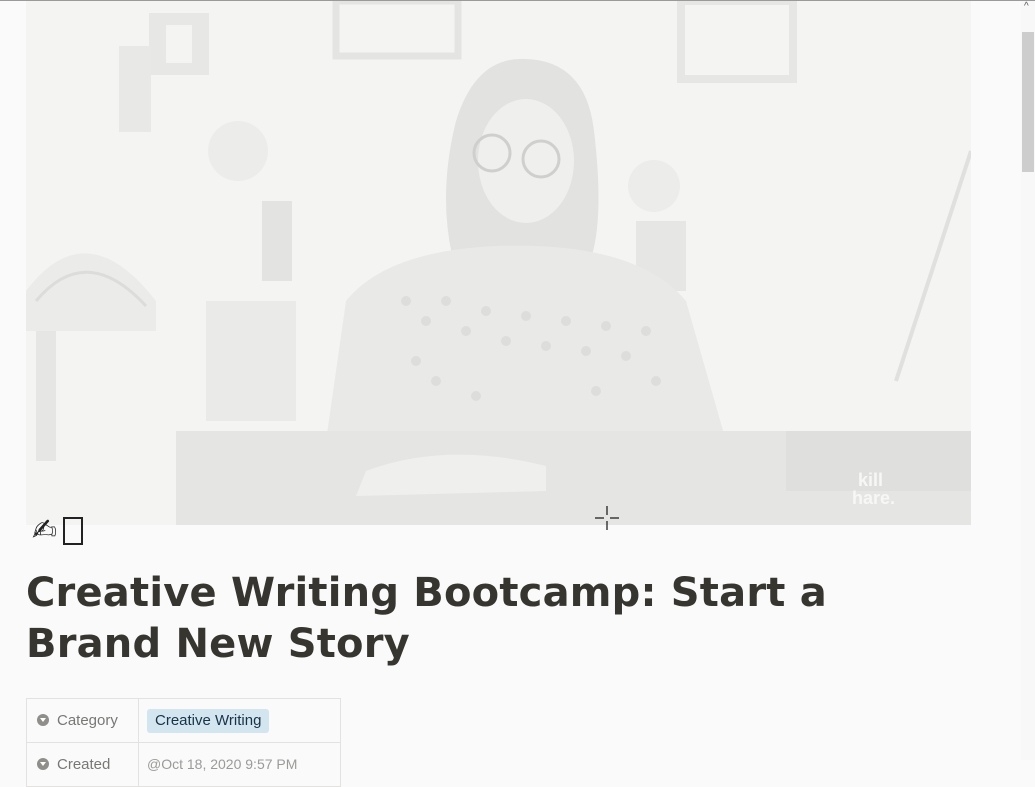 Image resolution: width=1035 pixels, height=787 pixels. Describe the element at coordinates (607, 518) in the screenshot. I see `crosshair-cursor-icon` at that location.